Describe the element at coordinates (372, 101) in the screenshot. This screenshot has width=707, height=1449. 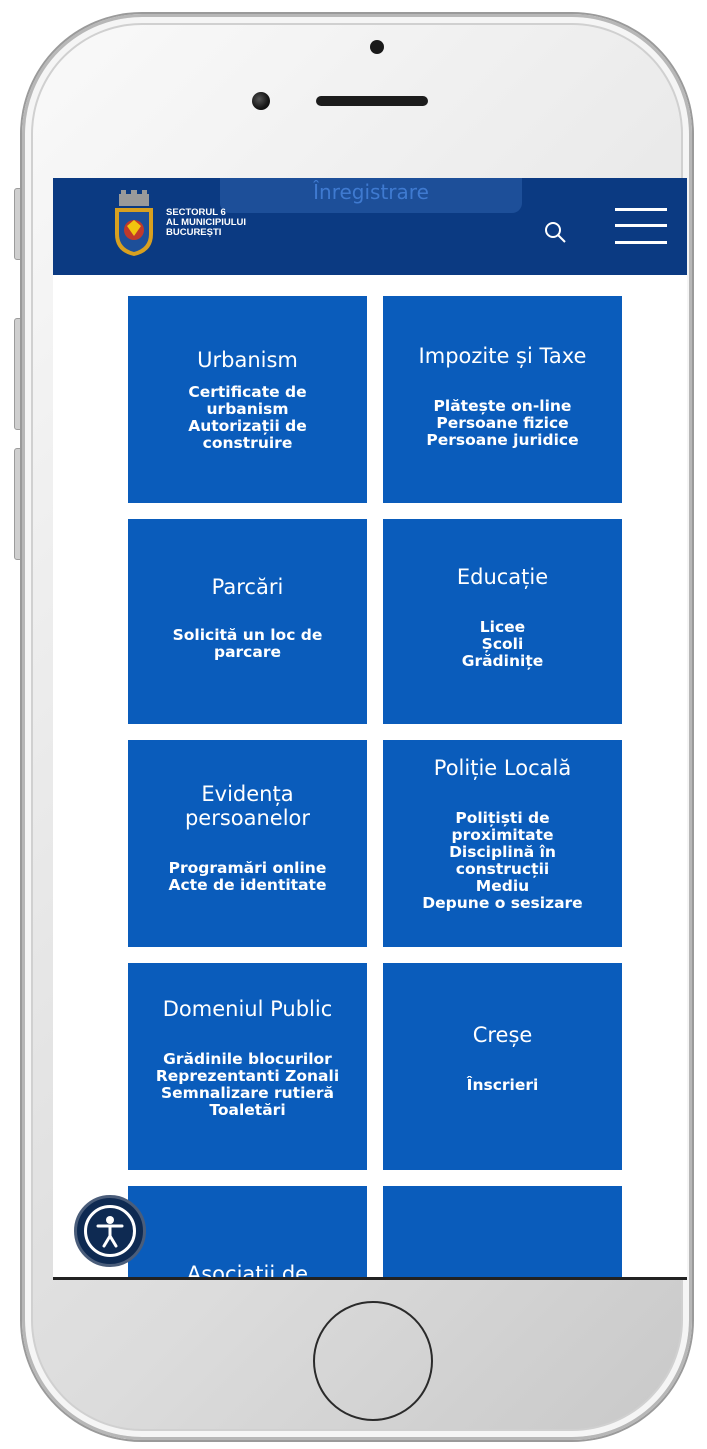
I see `earpiece-speaker` at that location.